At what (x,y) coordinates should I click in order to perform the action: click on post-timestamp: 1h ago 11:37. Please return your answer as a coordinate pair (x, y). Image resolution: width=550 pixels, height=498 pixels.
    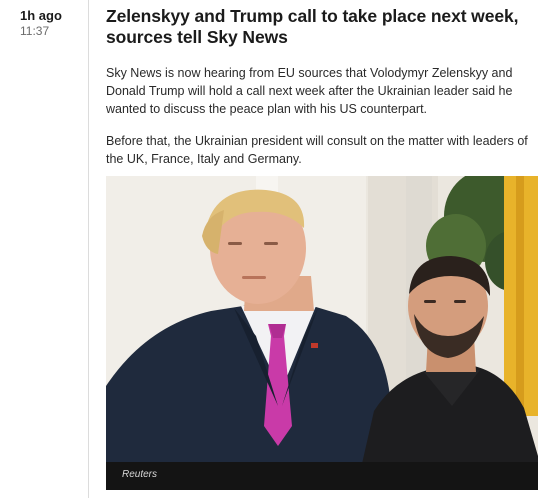
    Looking at the image, I should click on (41, 23).